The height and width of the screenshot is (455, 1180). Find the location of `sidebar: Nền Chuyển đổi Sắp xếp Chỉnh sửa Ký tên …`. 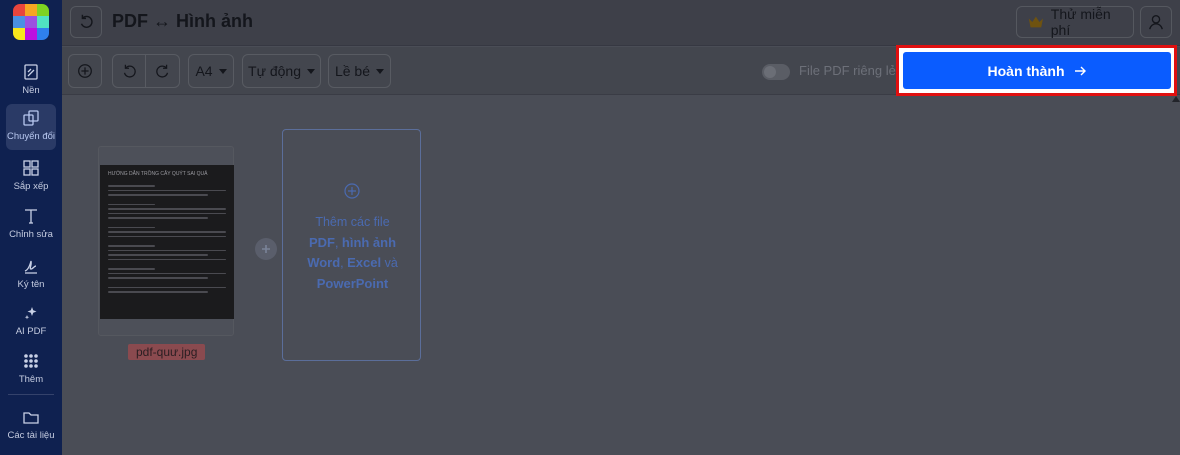

sidebar: Nền Chuyển đổi Sắp xếp Chỉnh sửa Ký tên … is located at coordinates (31, 227).